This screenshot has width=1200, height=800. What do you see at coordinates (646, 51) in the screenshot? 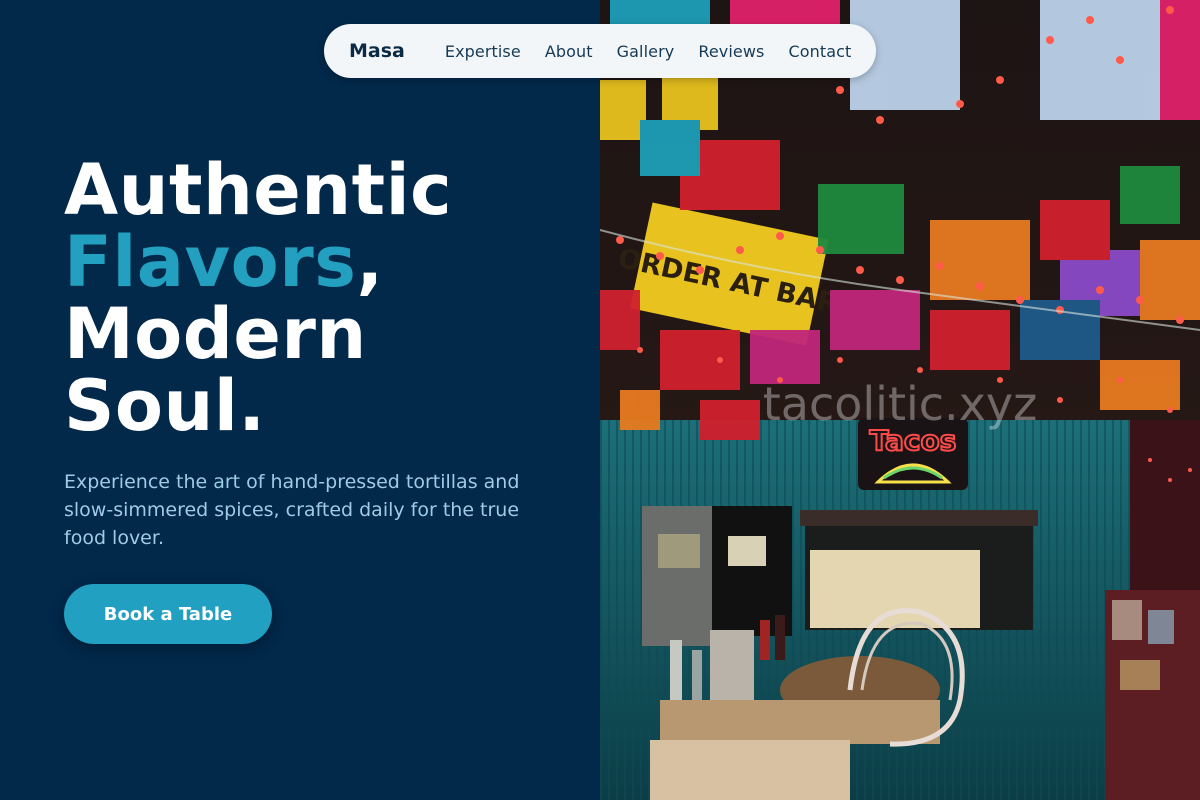
I see `nav-link-gallery: Gallery` at bounding box center [646, 51].